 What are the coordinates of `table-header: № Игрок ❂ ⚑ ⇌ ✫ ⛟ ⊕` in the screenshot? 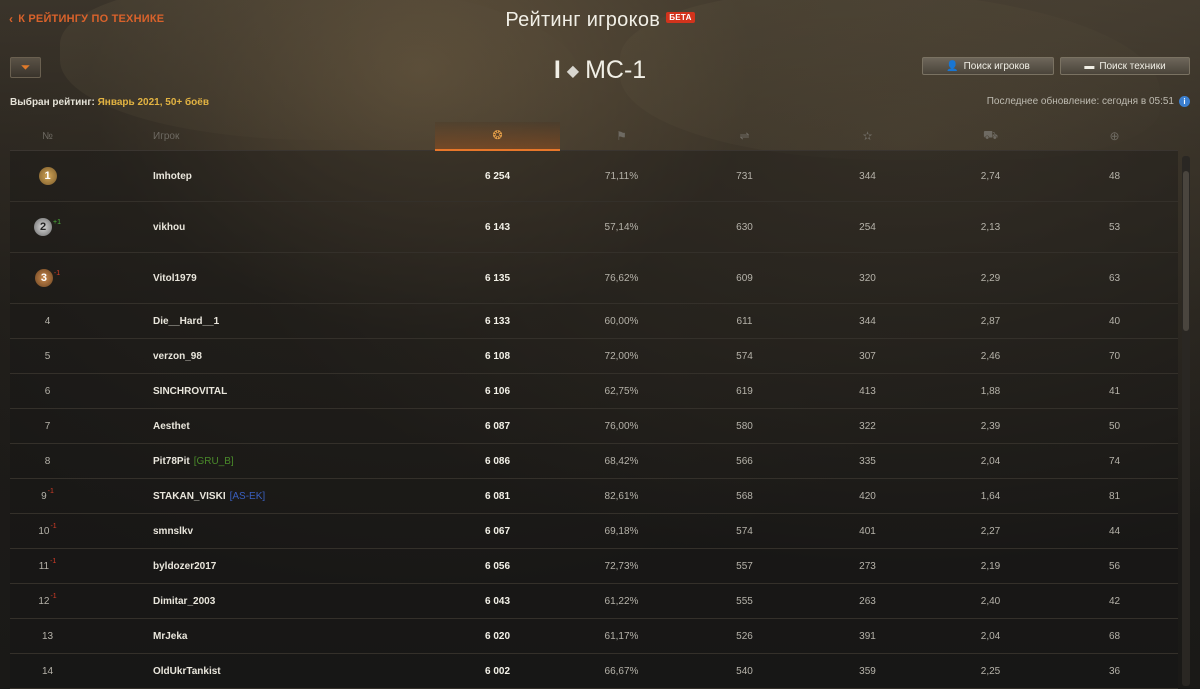 It's located at (594, 136).